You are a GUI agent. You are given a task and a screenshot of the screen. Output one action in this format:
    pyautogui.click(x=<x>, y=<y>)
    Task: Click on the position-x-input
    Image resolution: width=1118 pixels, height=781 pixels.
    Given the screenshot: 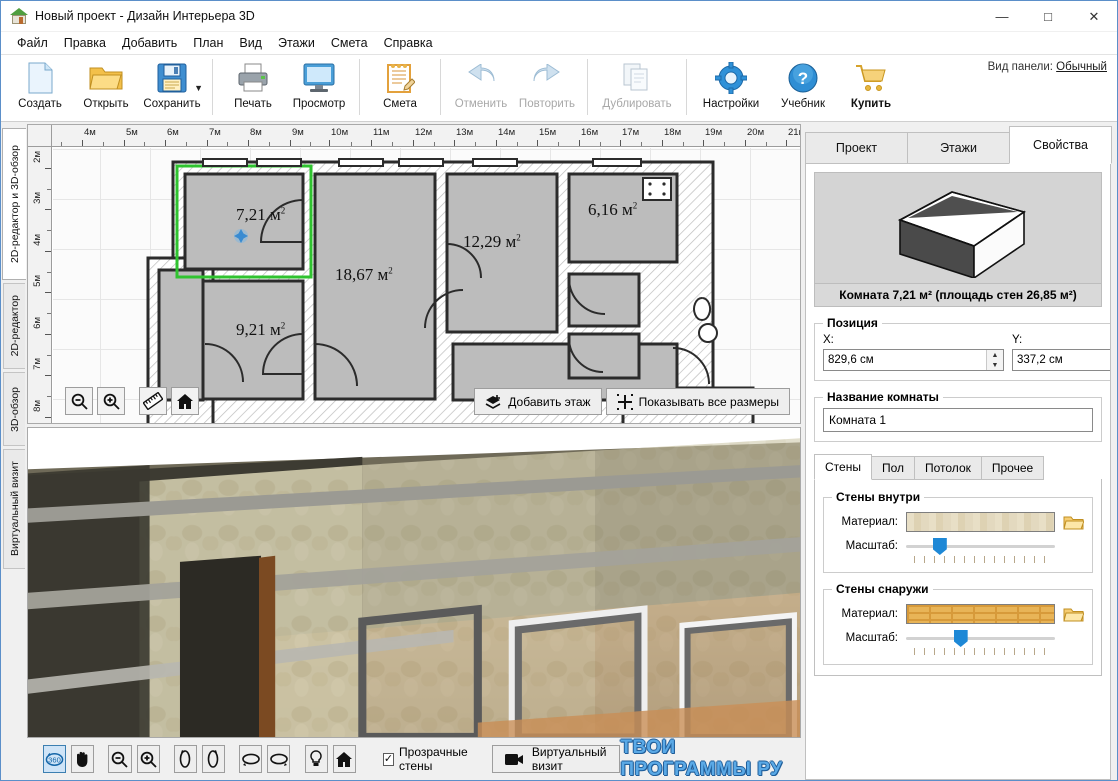 What is the action you would take?
    pyautogui.click(x=905, y=360)
    